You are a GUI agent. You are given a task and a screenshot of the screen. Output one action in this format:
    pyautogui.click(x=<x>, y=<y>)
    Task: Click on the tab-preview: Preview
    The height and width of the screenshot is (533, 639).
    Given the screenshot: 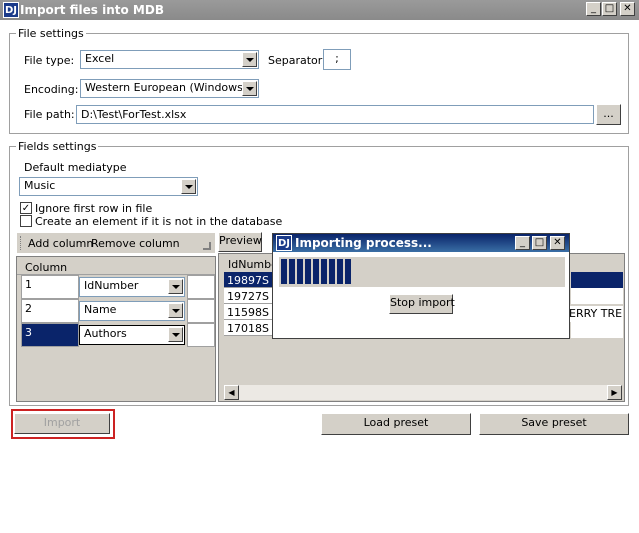 What is the action you would take?
    pyautogui.click(x=240, y=242)
    